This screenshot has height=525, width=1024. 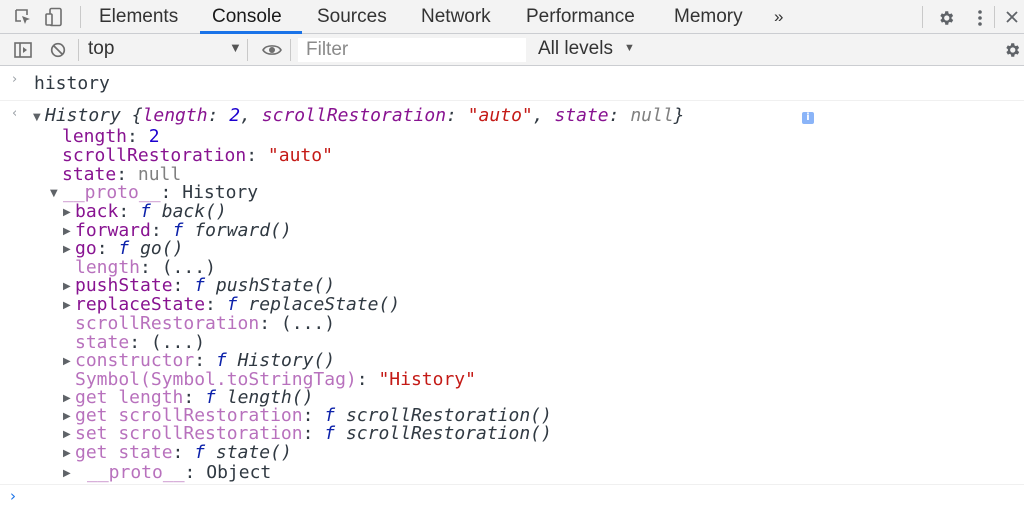 What do you see at coordinates (1012, 50) in the screenshot?
I see `console-settings-gear-icon` at bounding box center [1012, 50].